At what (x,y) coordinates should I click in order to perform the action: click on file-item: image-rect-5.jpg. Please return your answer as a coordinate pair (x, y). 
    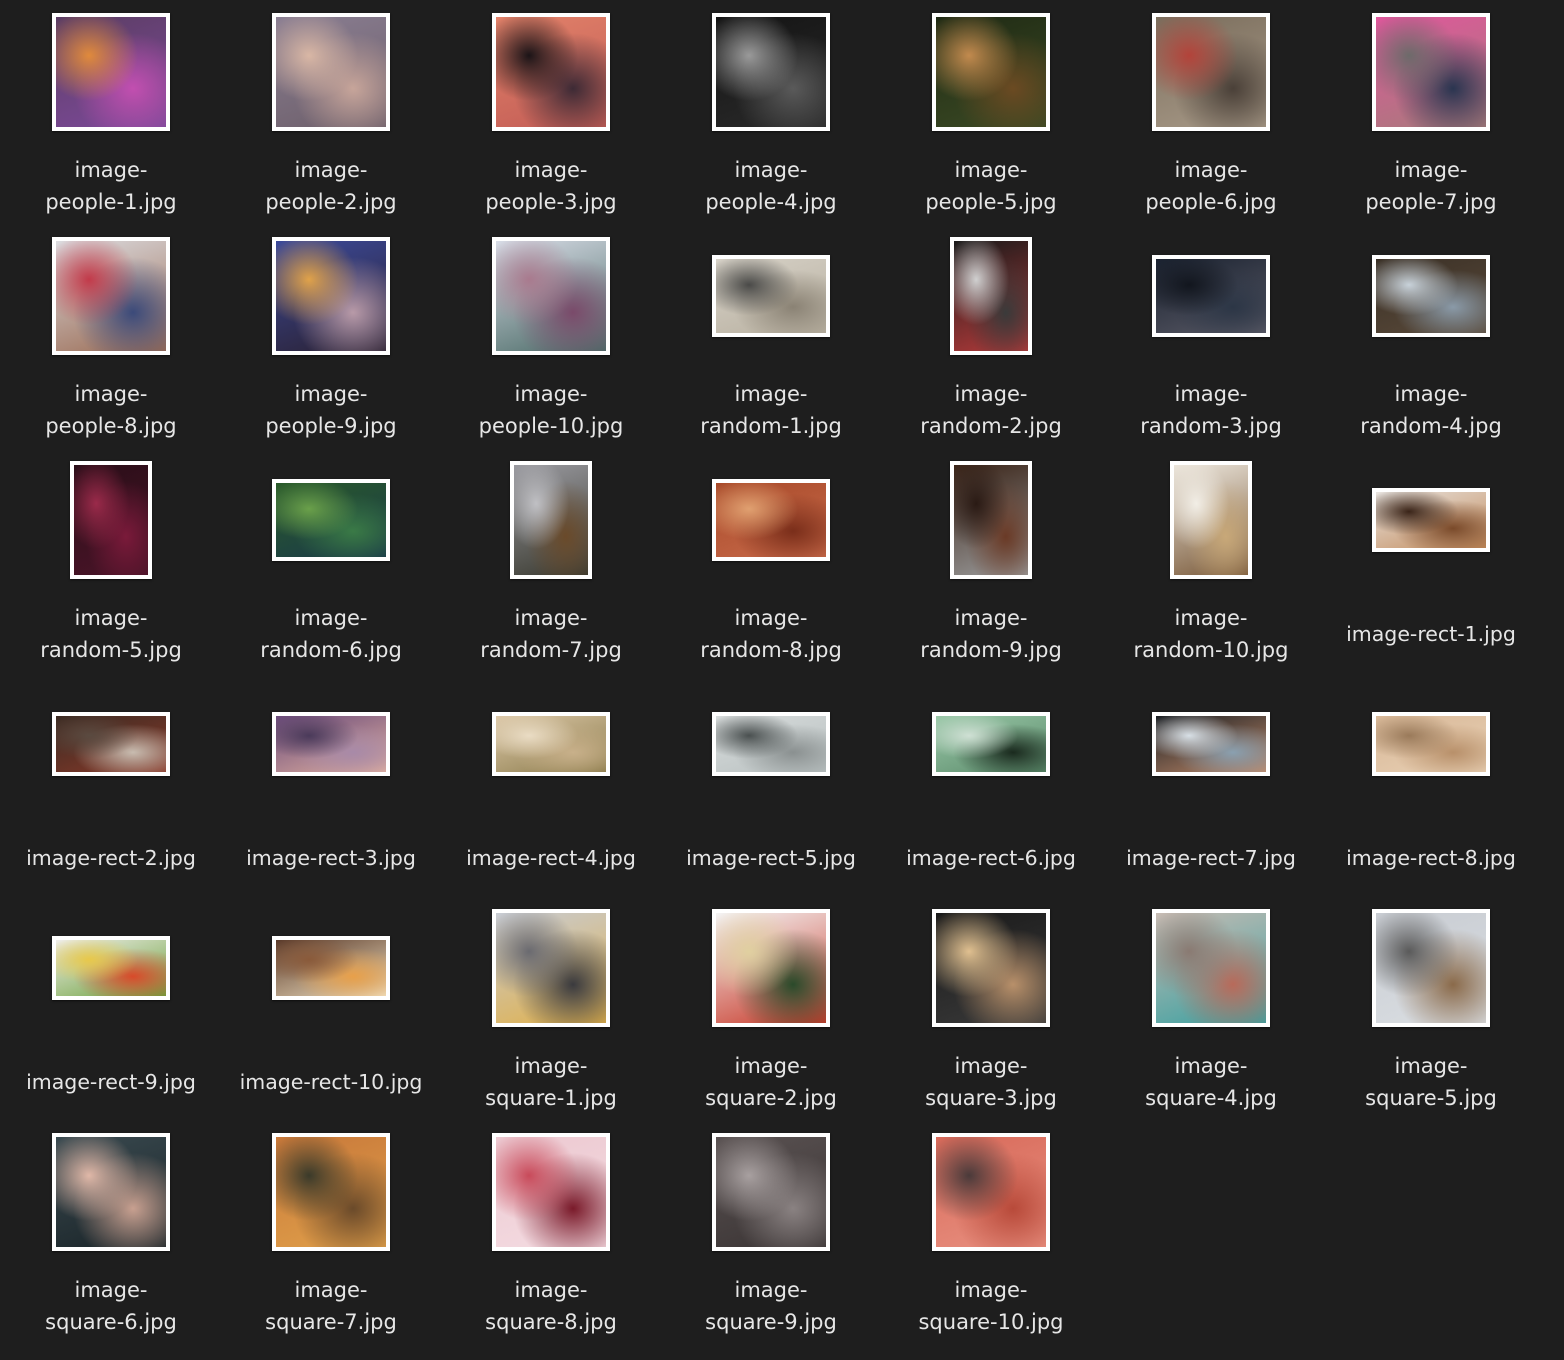
    Looking at the image, I should click on (771, 784).